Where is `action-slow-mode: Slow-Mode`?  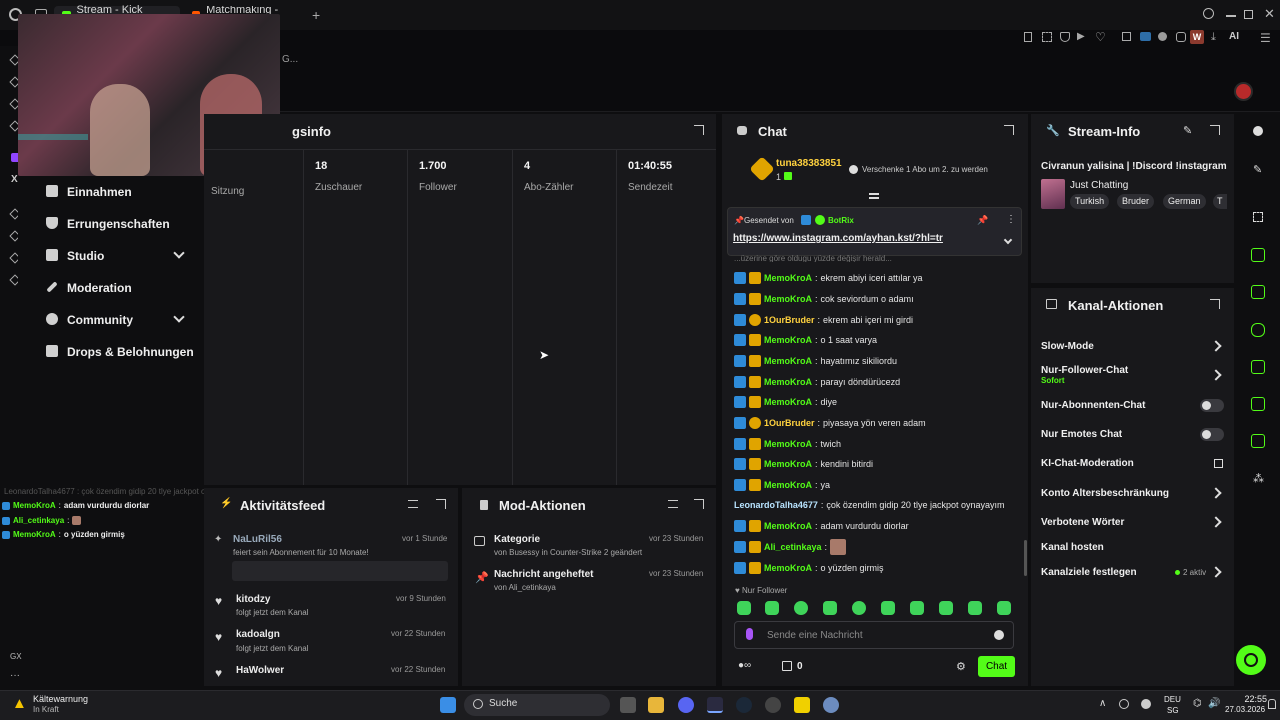
action-slow-mode: Slow-Mode is located at coordinates (1067, 346).